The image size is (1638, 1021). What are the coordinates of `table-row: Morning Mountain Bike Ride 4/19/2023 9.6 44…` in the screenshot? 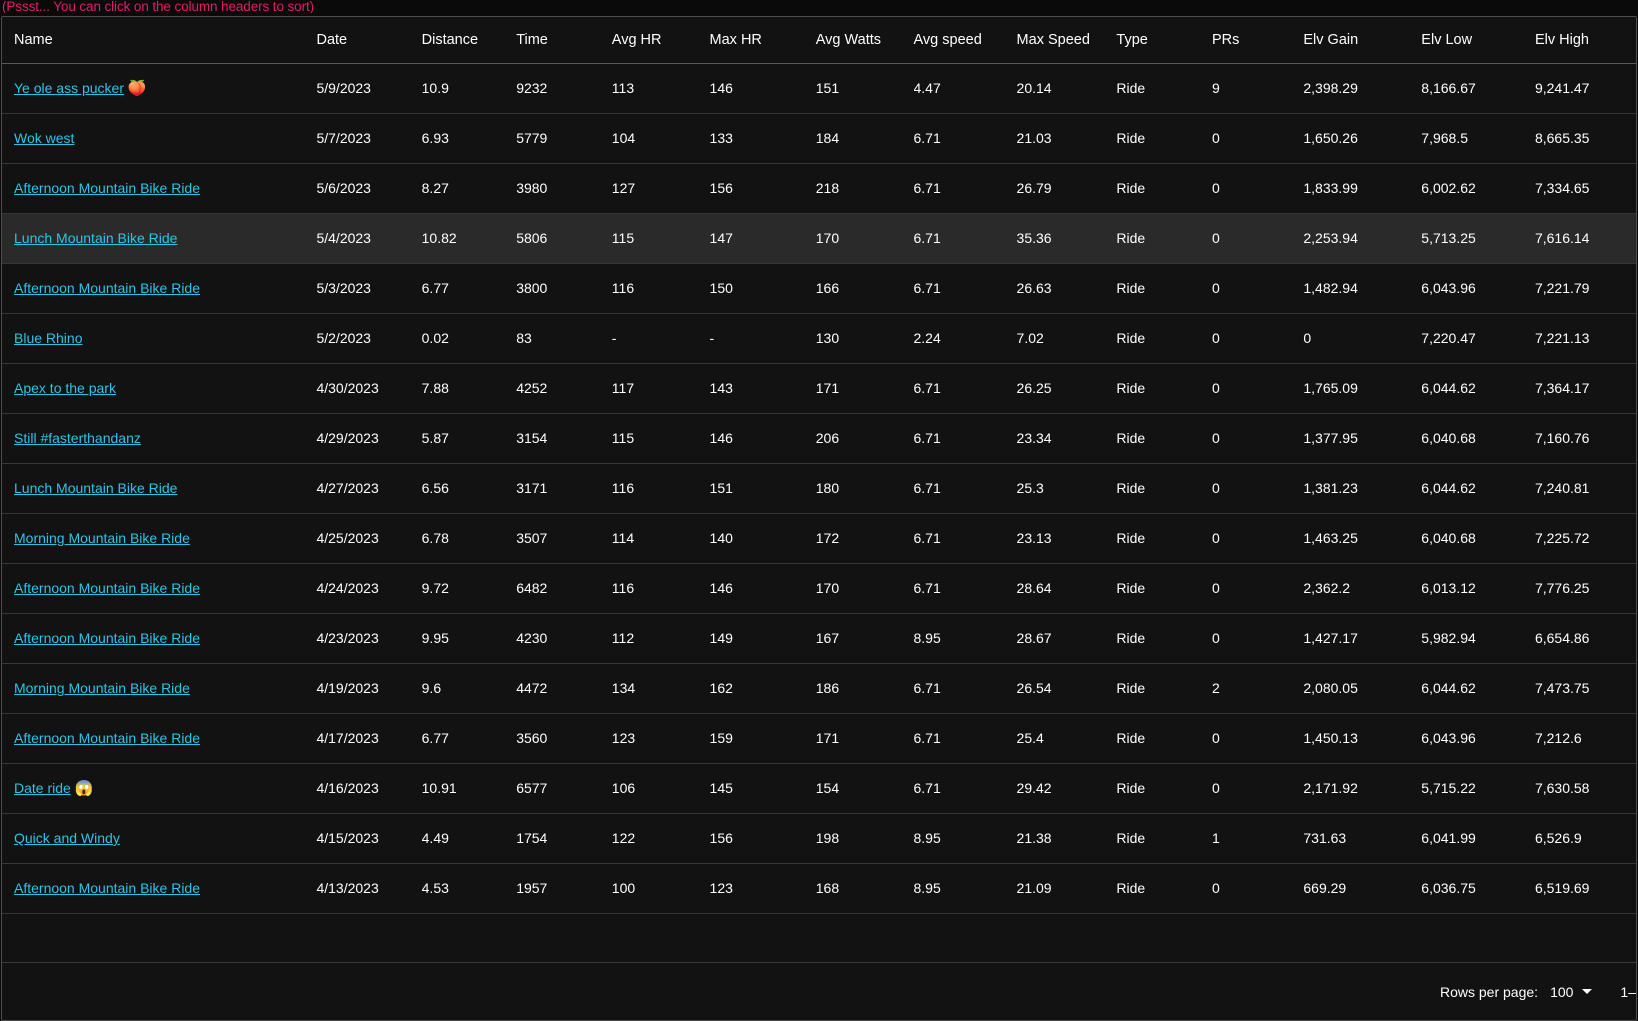 It's located at (819, 688).